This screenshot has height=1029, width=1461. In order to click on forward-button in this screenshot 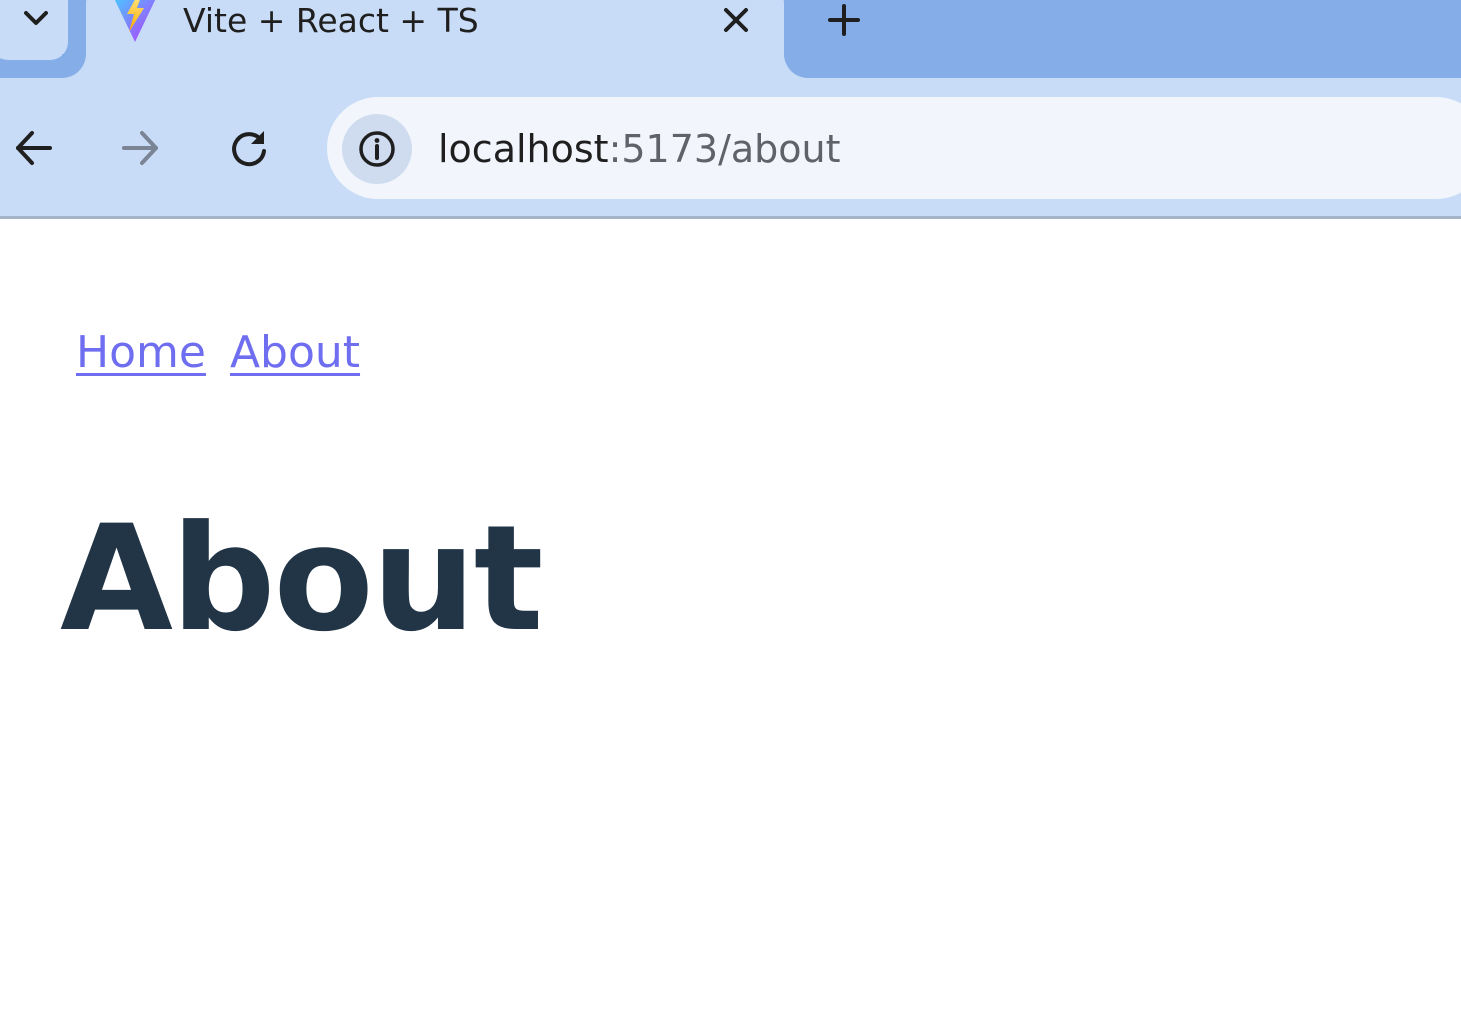, I will do `click(141, 148)`.